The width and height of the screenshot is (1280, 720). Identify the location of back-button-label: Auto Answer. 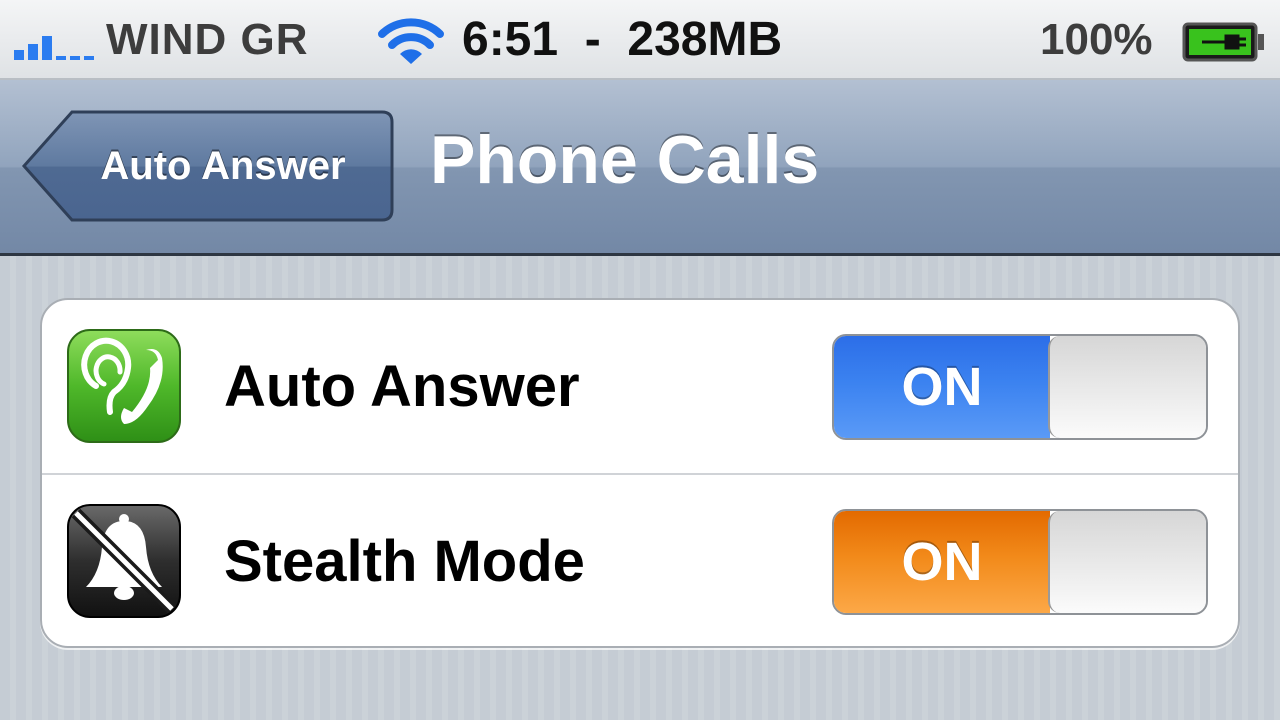
(223, 166).